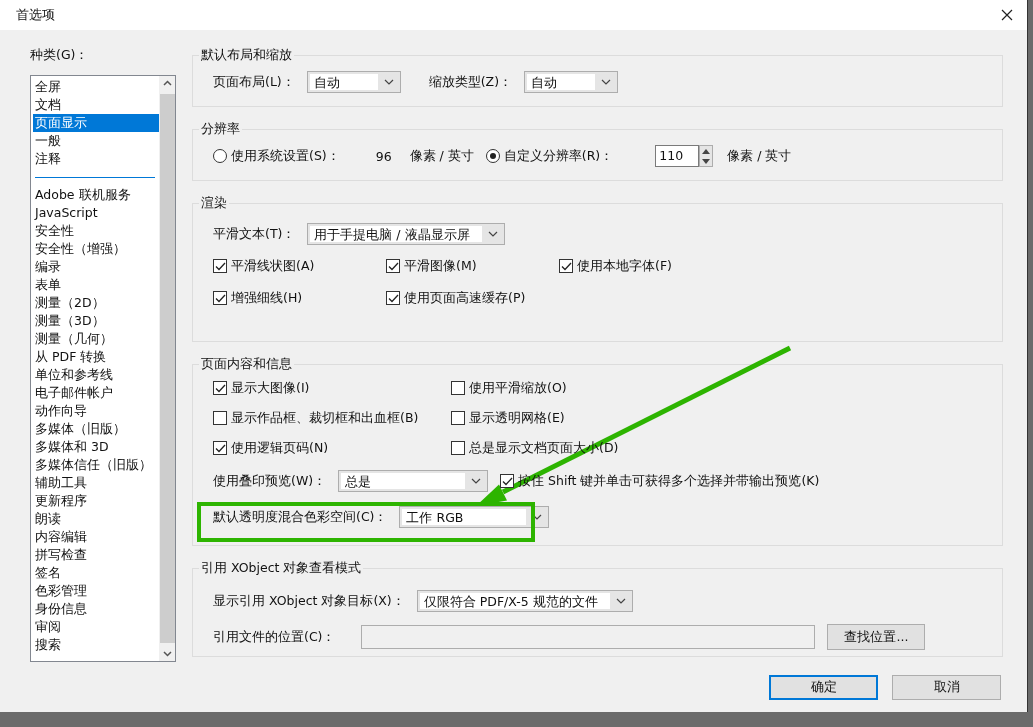 This screenshot has width=1033, height=727. What do you see at coordinates (300, 517) in the screenshot?
I see `field-label: 默认透明度混合色彩空间(C)：` at bounding box center [300, 517].